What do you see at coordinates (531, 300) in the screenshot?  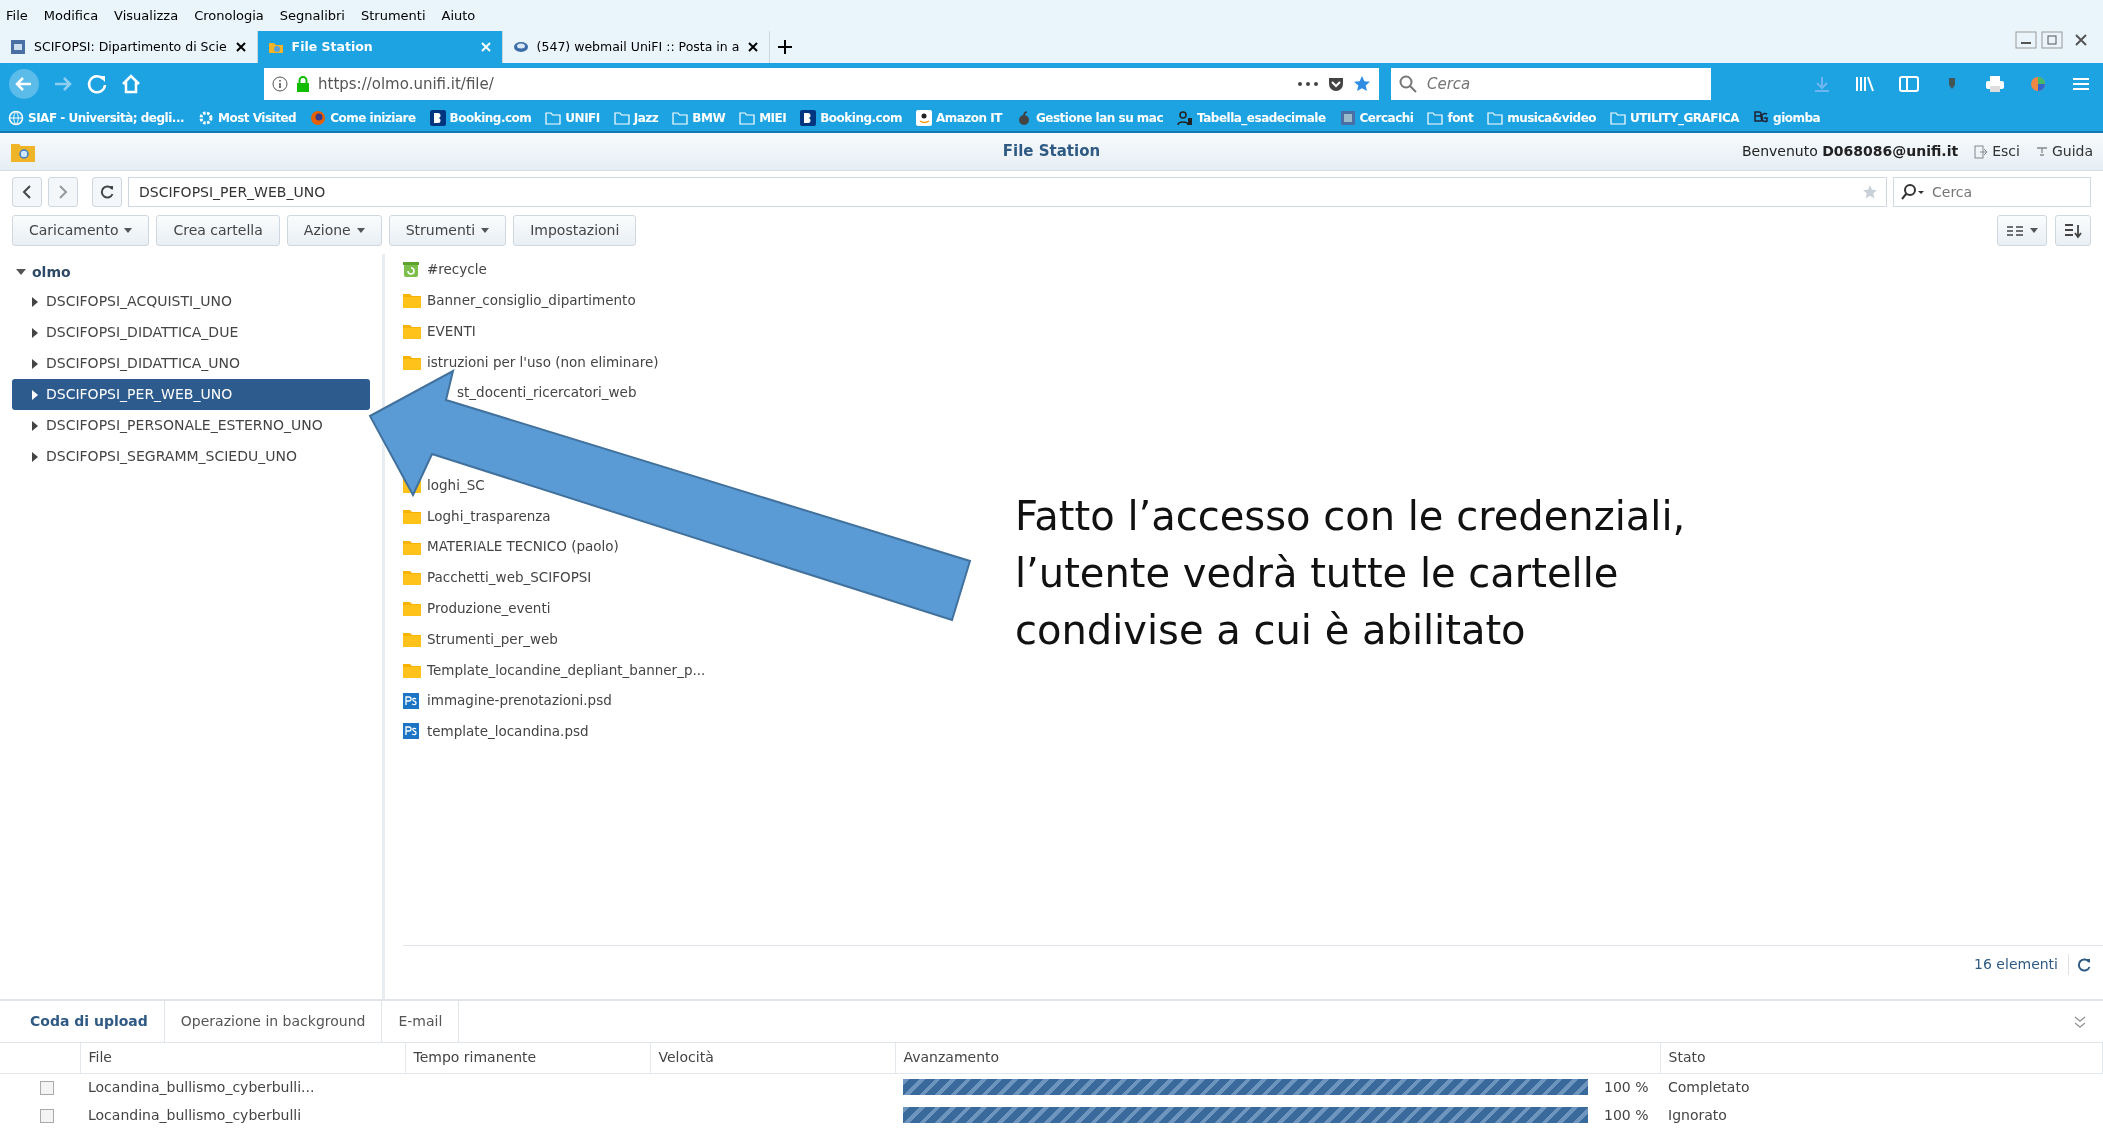 I see `file-name: Banner_consiglio_dipartimento` at bounding box center [531, 300].